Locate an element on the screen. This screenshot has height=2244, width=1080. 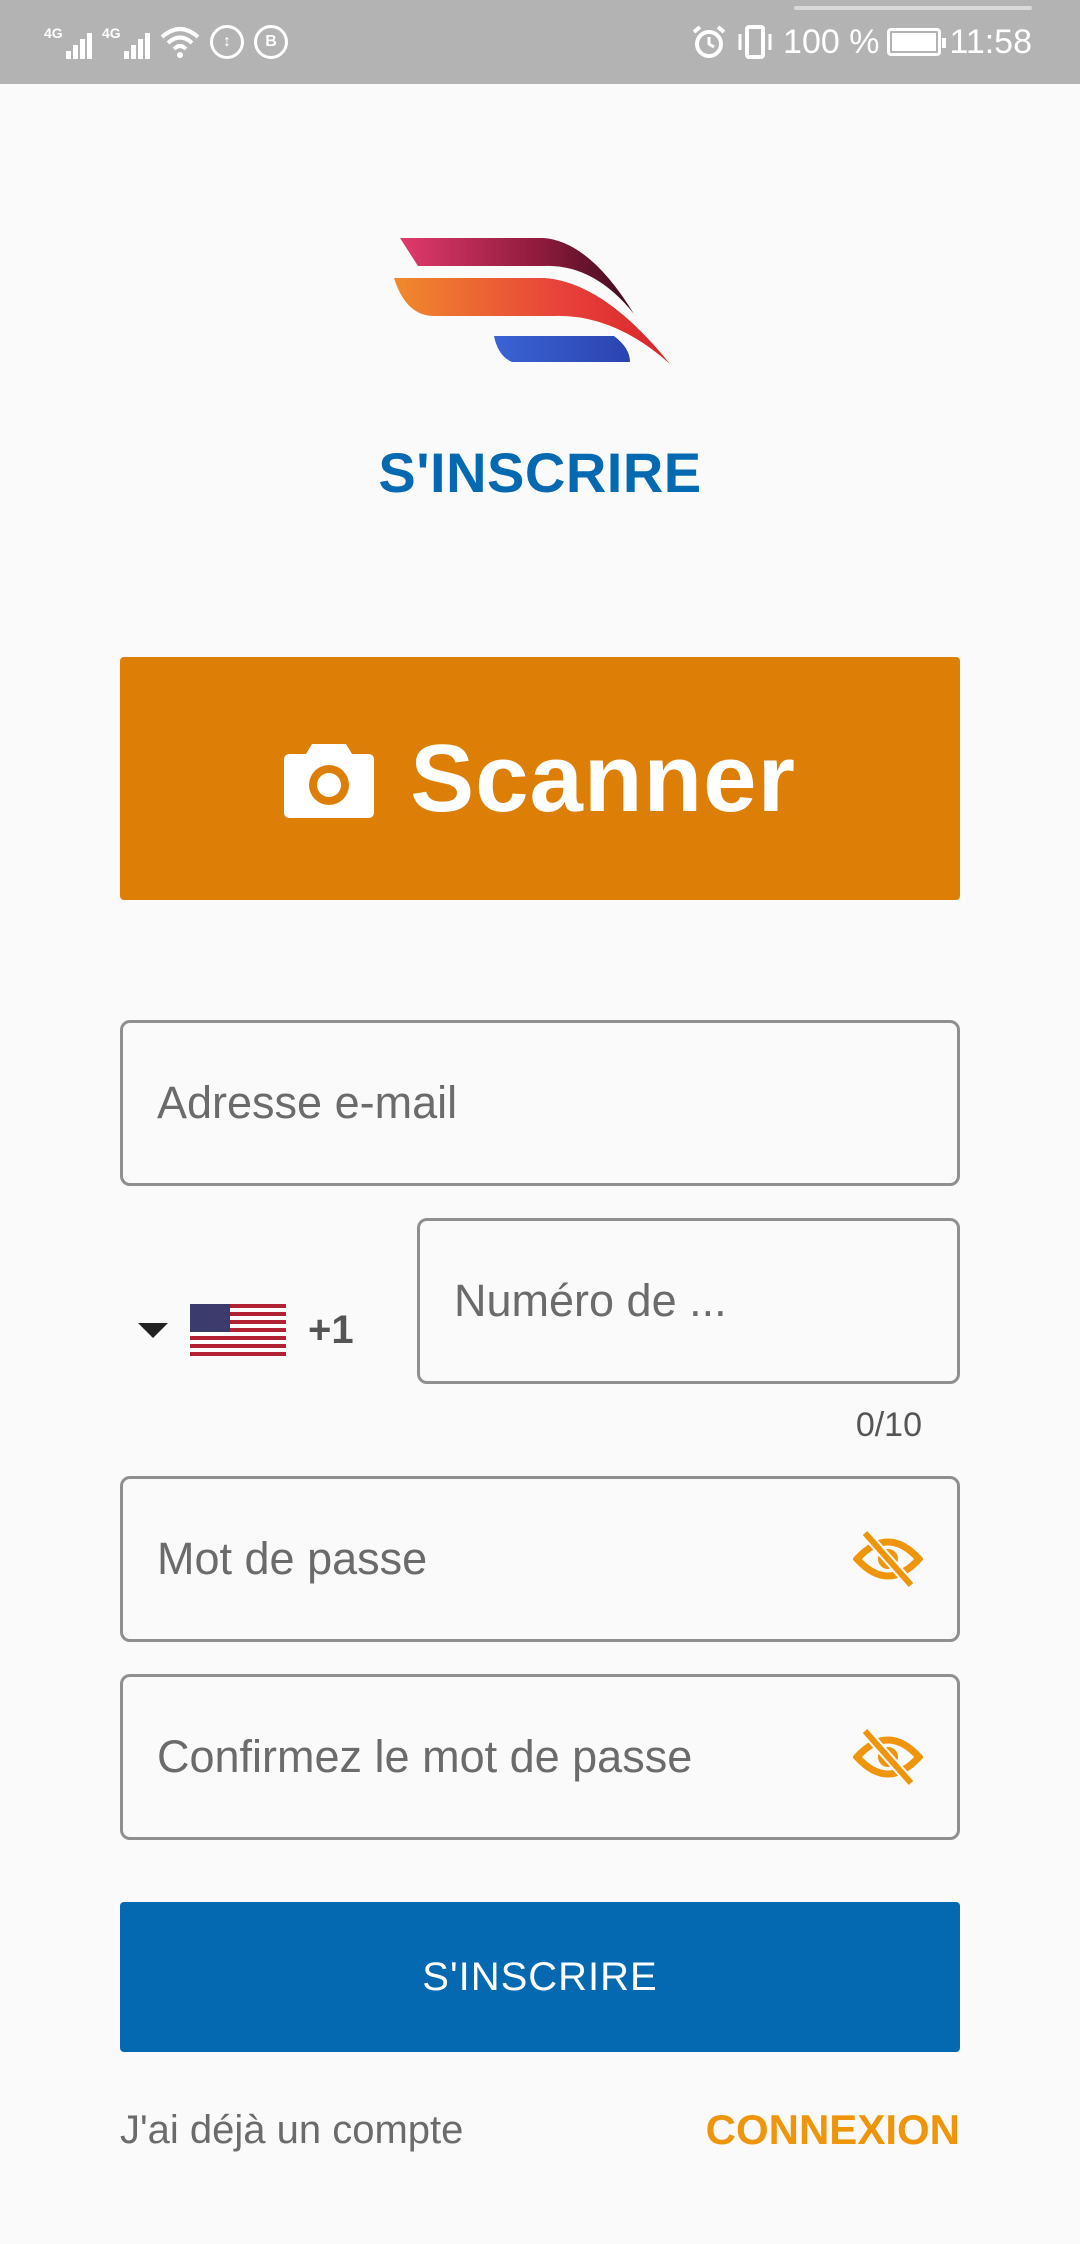
password-input is located at coordinates (557, 1559).